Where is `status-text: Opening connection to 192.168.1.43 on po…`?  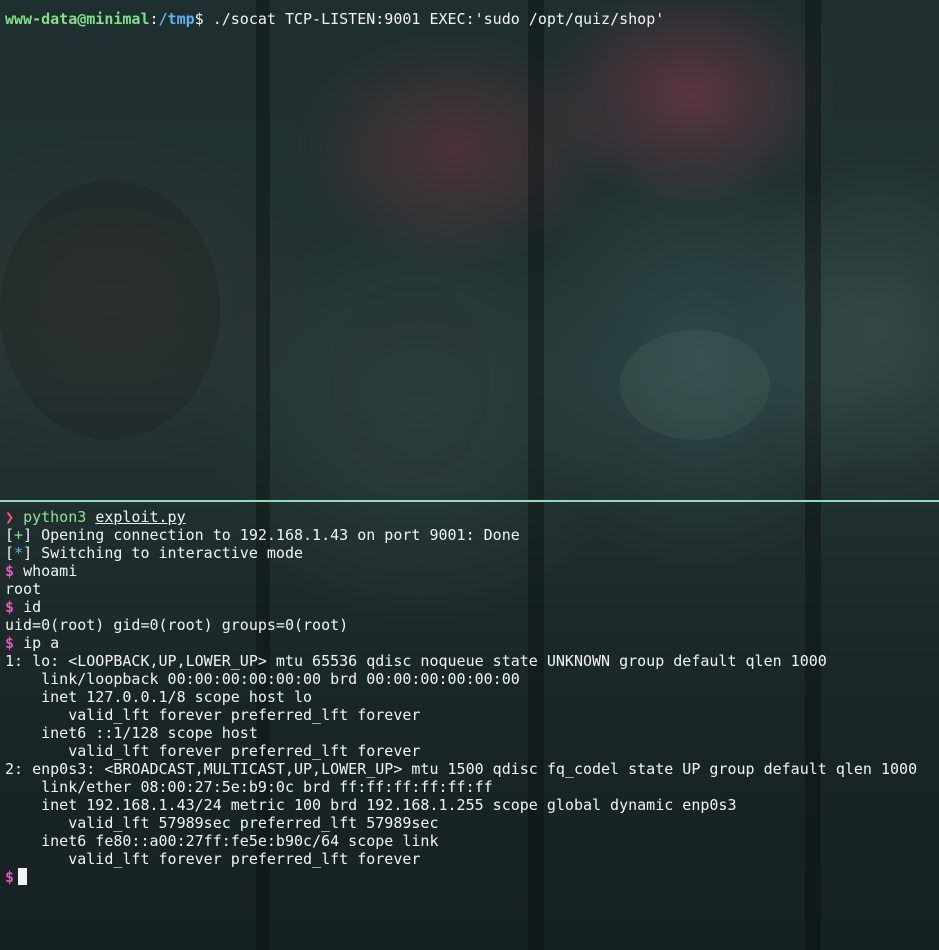
status-text: Opening connection to 192.168.1.43 on po… is located at coordinates (276, 535).